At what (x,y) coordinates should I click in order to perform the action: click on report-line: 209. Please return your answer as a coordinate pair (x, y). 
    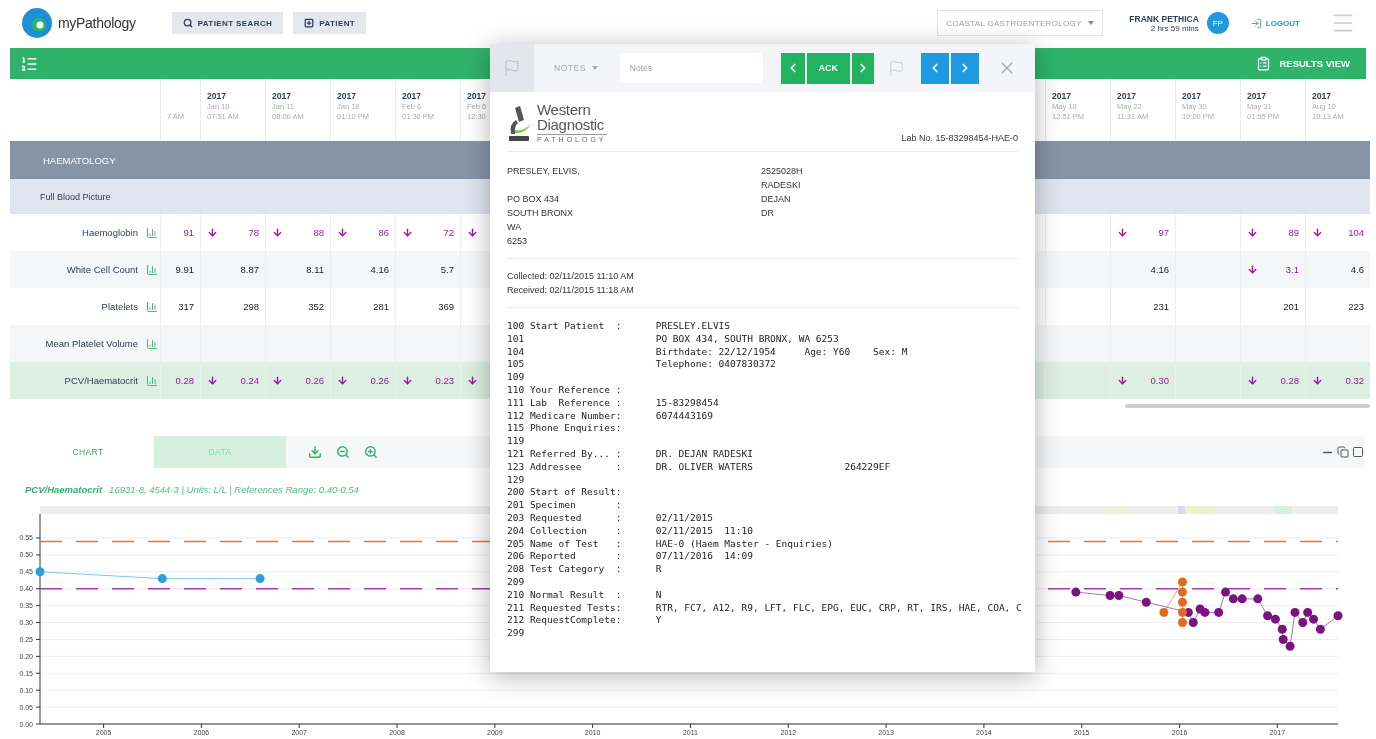
    Looking at the image, I should click on (516, 581).